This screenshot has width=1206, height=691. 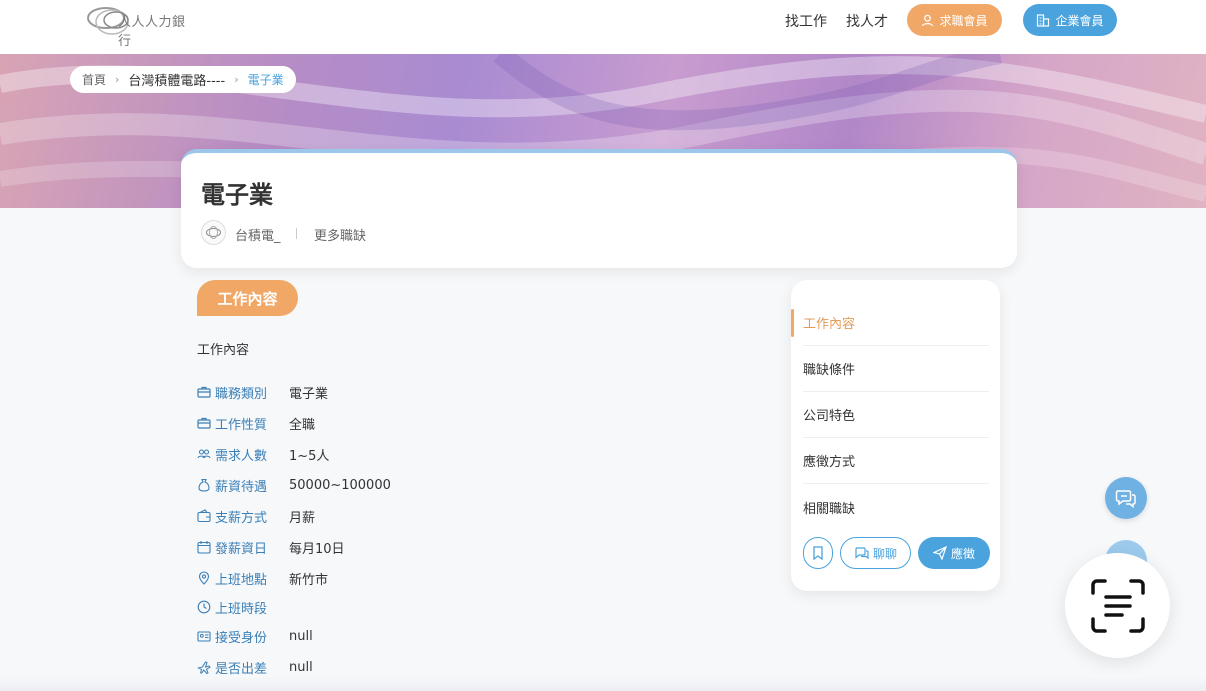 I want to click on detail-row-job-category: 職務類別 電子業, so click(x=263, y=392).